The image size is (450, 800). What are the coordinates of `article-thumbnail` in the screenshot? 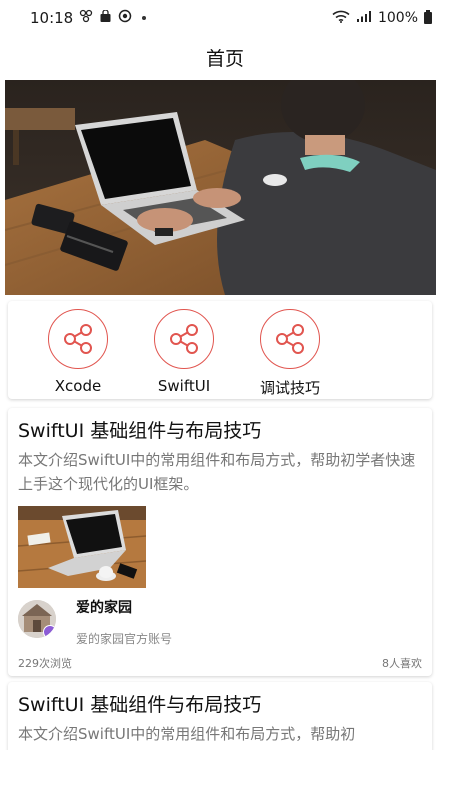 It's located at (82, 547).